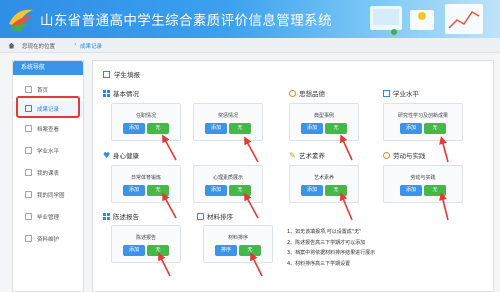  Describe the element at coordinates (106, 74) in the screenshot. I see `form-icon` at that location.